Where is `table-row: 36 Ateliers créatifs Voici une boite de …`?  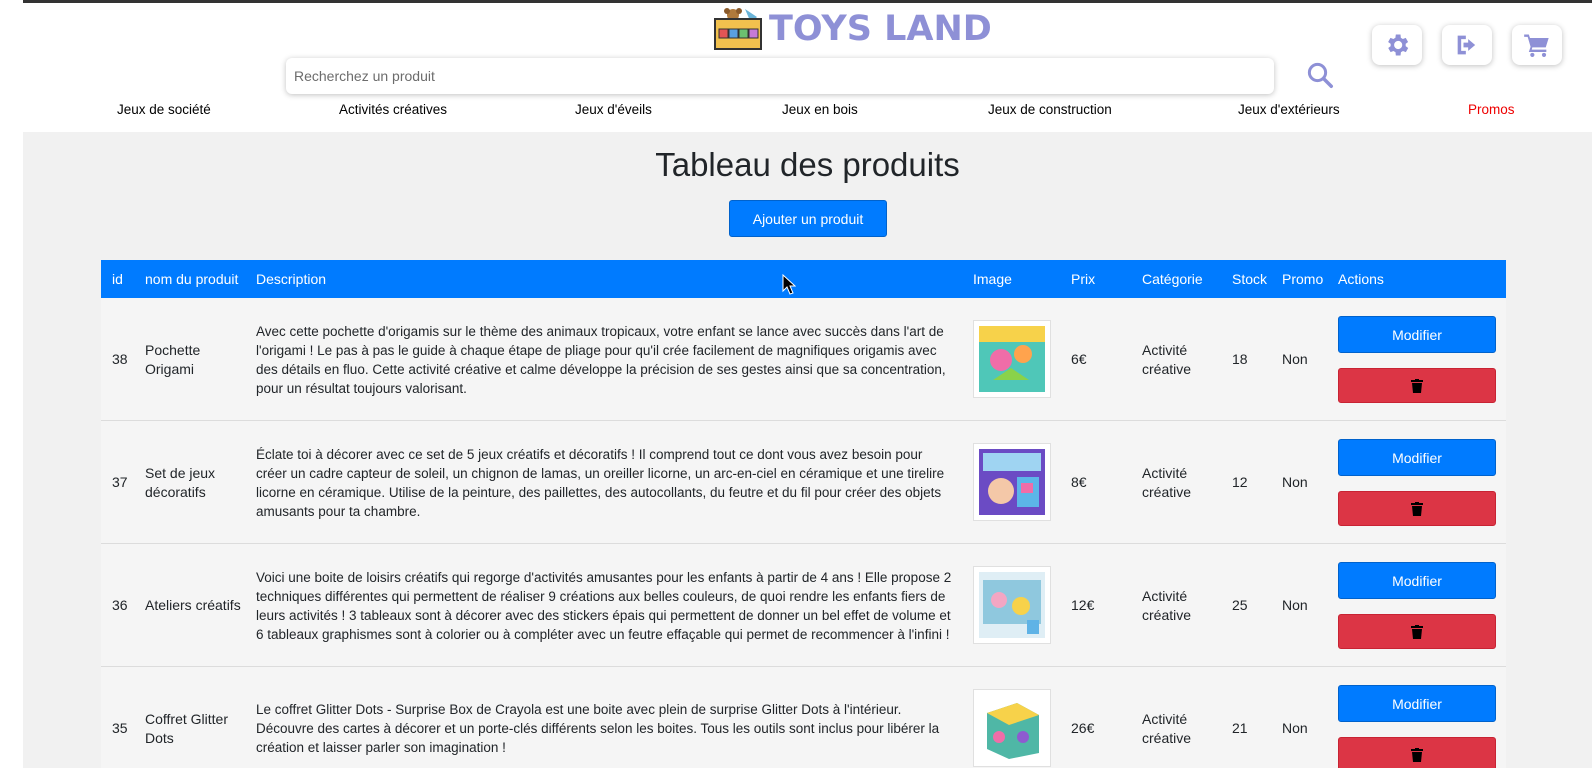 table-row: 36 Ateliers créatifs Voici une boite de … is located at coordinates (803, 605).